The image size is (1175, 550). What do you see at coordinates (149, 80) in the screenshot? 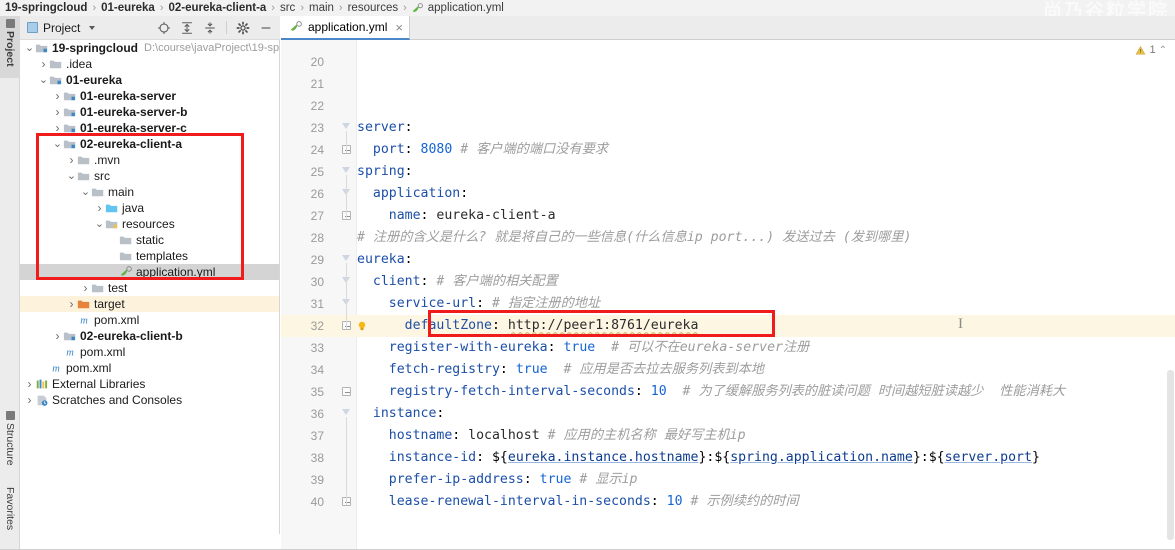
I see `tree-node-01-eureka: ⌄ 01-eureka` at bounding box center [149, 80].